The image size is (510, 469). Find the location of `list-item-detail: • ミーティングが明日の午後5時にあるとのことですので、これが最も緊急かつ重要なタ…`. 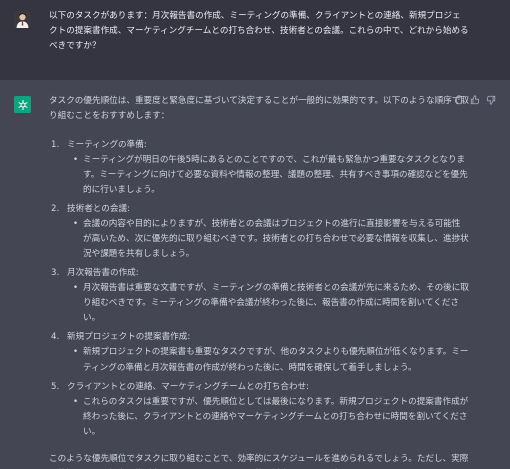

list-item-detail: • ミーティングが明日の午後5時にあるとのことですので、これが最も緊急かつ重要なタ… is located at coordinates (268, 175).